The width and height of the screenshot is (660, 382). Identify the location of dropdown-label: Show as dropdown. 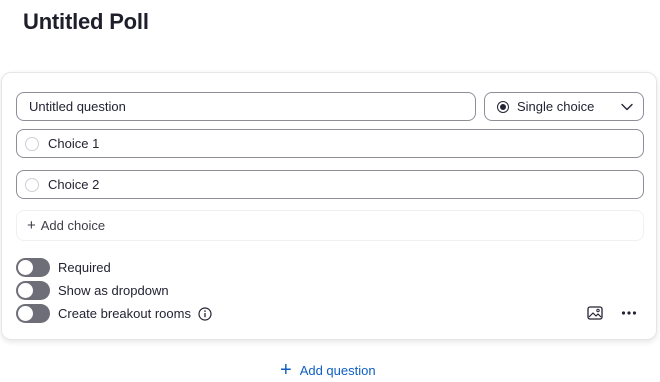
(113, 290).